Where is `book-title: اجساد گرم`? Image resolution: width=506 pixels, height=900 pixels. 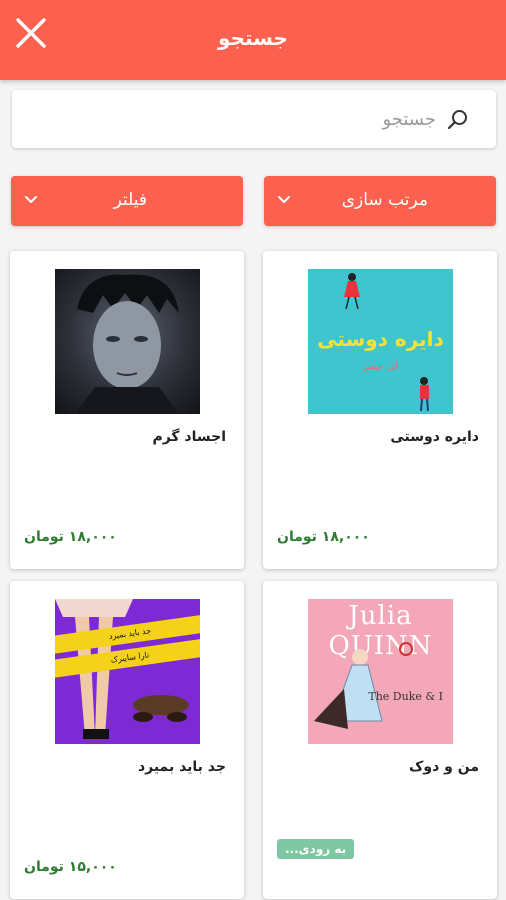 book-title: اجساد گرم is located at coordinates (189, 437).